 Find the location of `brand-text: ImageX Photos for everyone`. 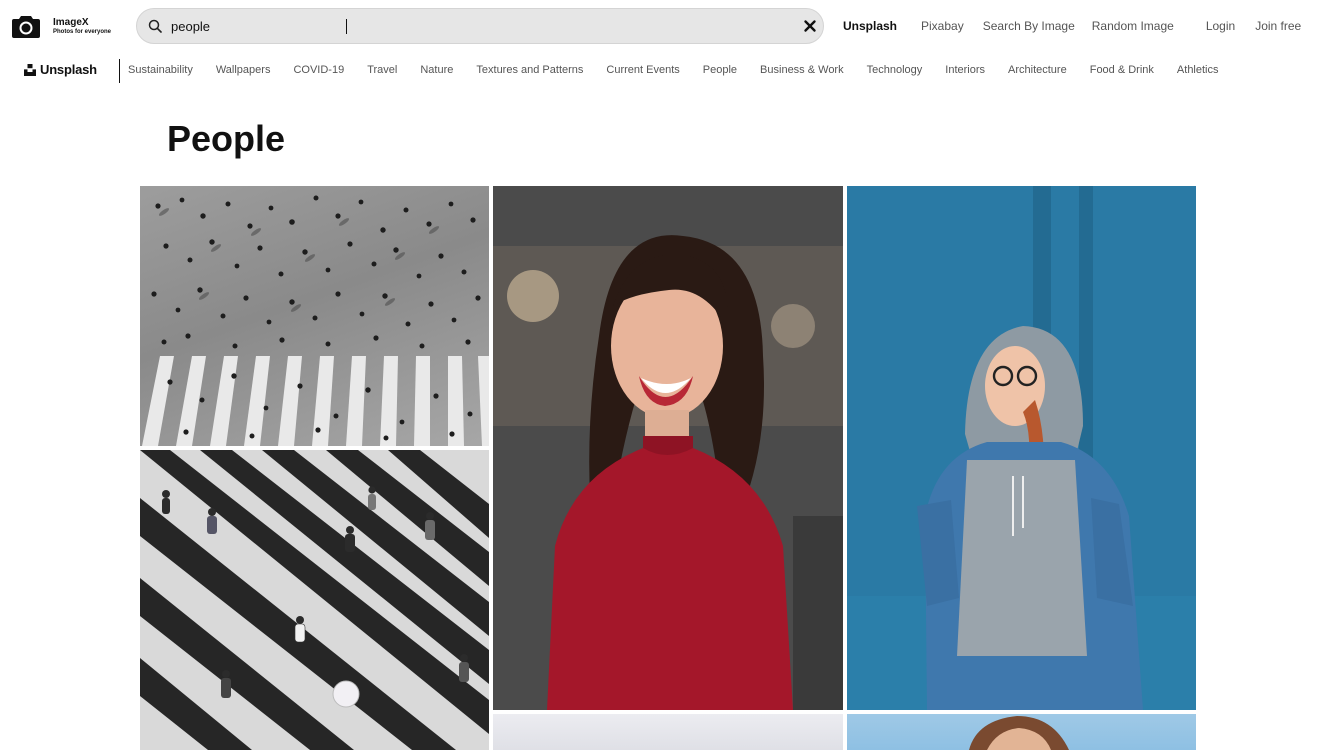

brand-text: ImageX Photos for everyone is located at coordinates (82, 26).